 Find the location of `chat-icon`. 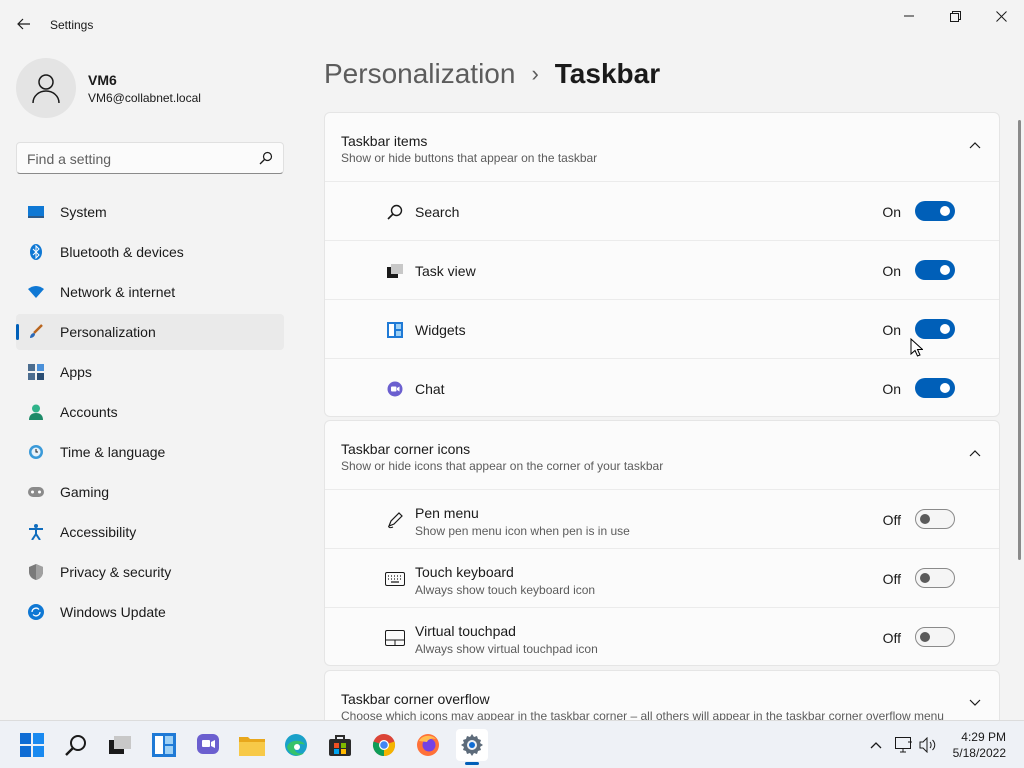

chat-icon is located at coordinates (395, 389).